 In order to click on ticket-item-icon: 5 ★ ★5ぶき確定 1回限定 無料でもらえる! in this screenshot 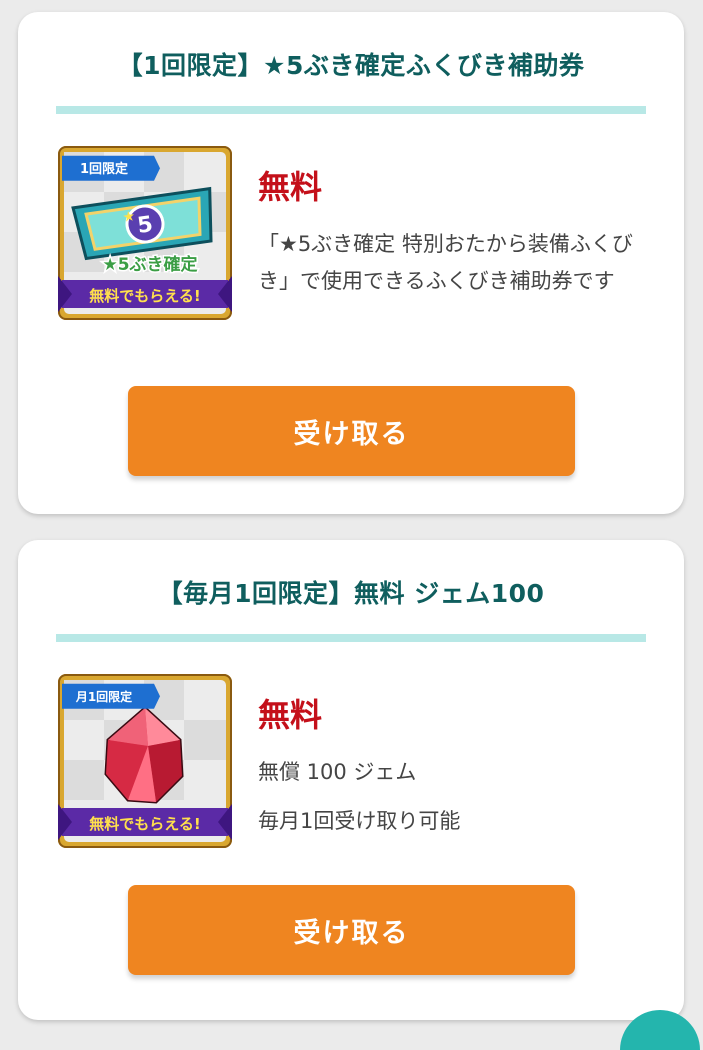, I will do `click(145, 233)`.